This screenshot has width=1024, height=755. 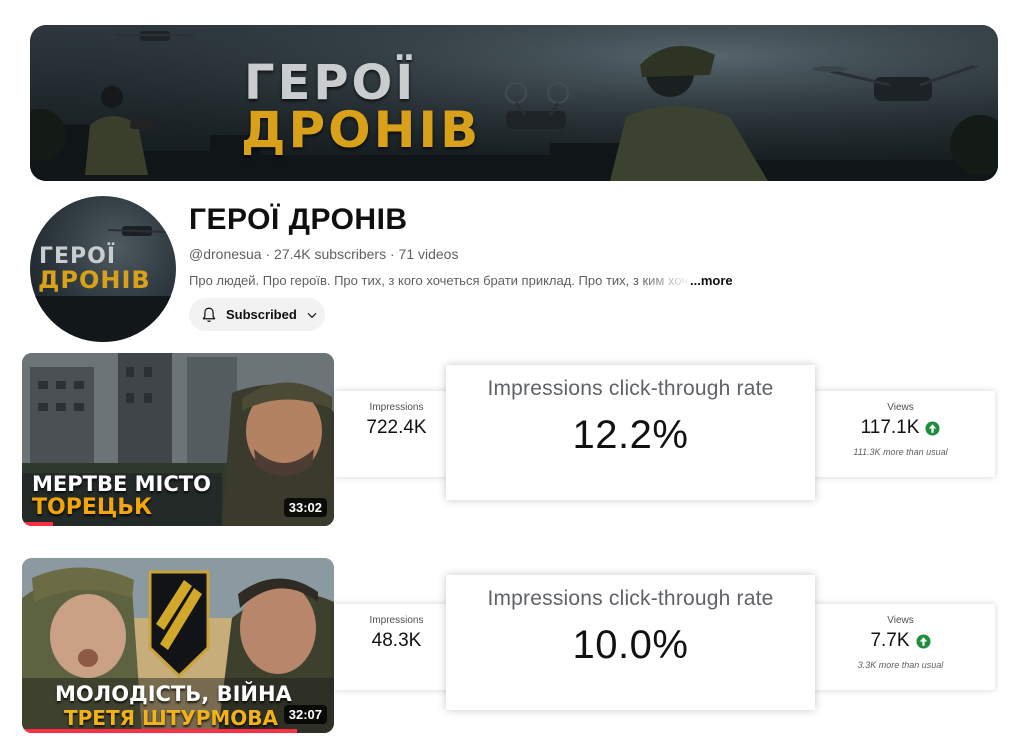 I want to click on impressions-number: 48.3K, so click(x=396, y=640).